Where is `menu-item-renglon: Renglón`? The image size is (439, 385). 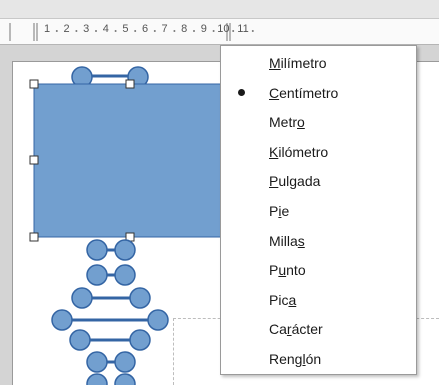
menu-item-renglon: Renglón is located at coordinates (318, 359).